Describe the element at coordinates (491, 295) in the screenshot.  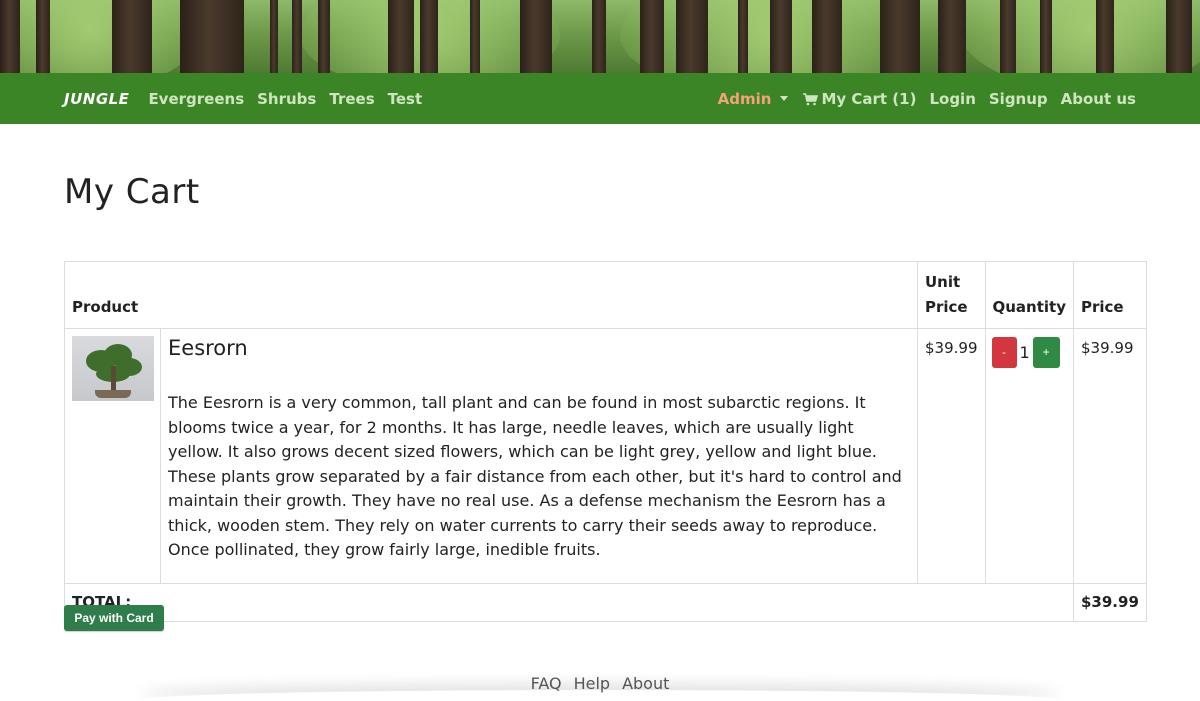
I see `header-product: Product` at that location.